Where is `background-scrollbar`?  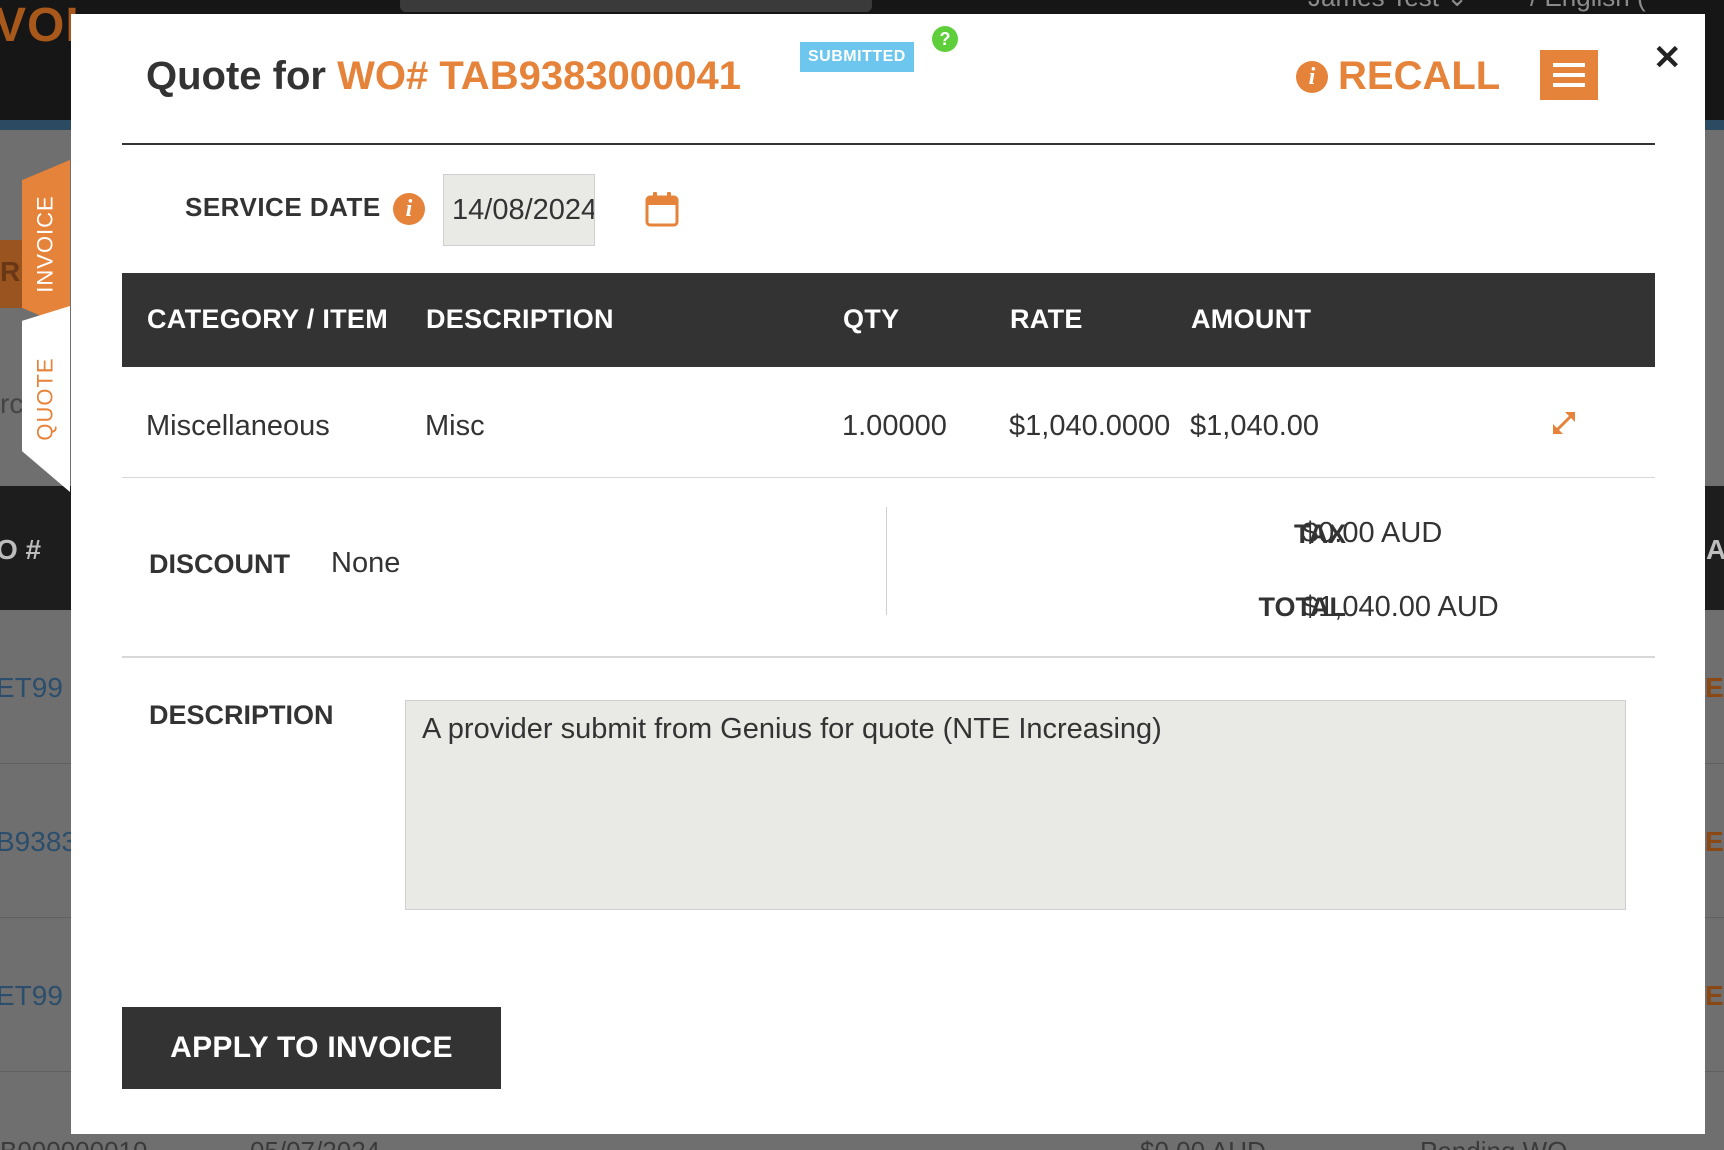 background-scrollbar is located at coordinates (636, 6).